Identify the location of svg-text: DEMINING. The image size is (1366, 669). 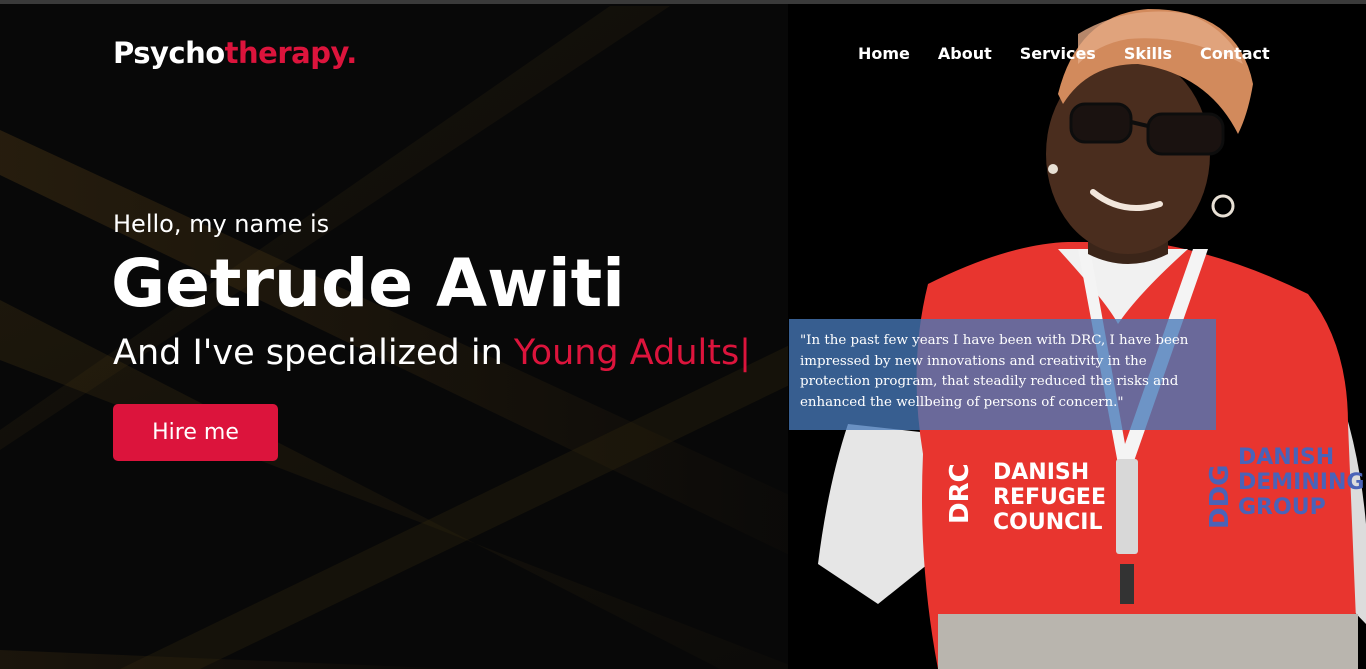
(1301, 482).